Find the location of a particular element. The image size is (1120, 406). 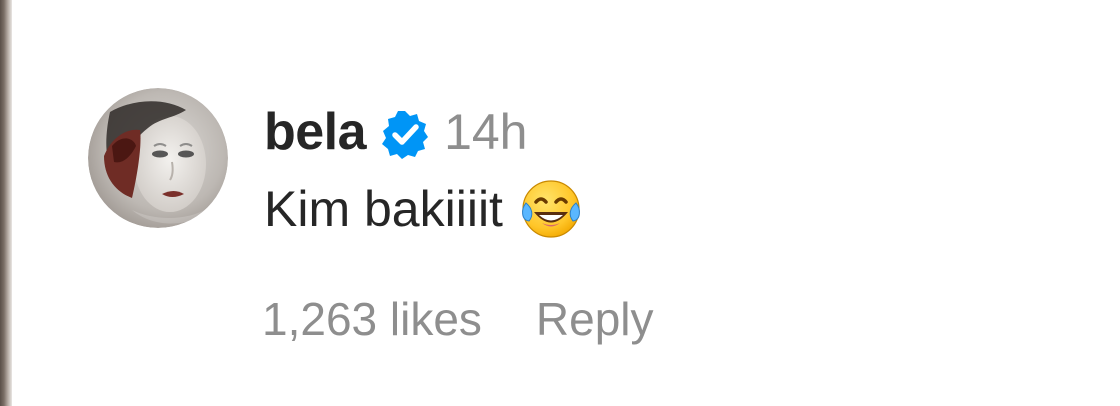

timestamp: 14h is located at coordinates (485, 132).